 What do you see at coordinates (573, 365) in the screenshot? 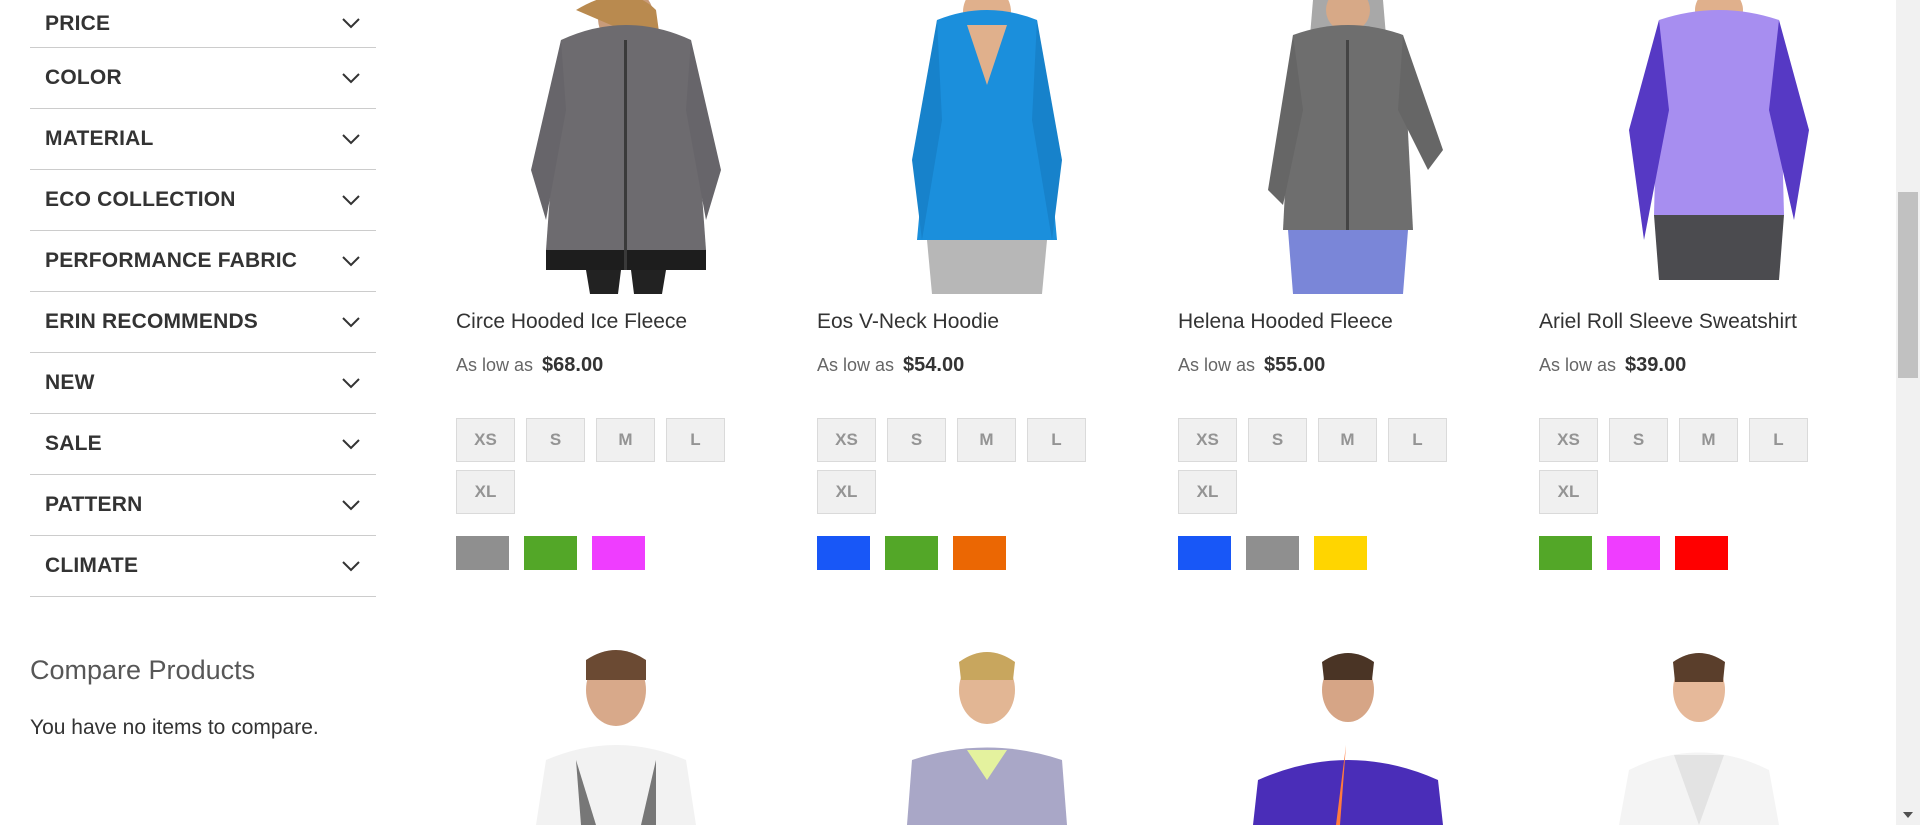
I see `price-amount: $68.00` at bounding box center [573, 365].